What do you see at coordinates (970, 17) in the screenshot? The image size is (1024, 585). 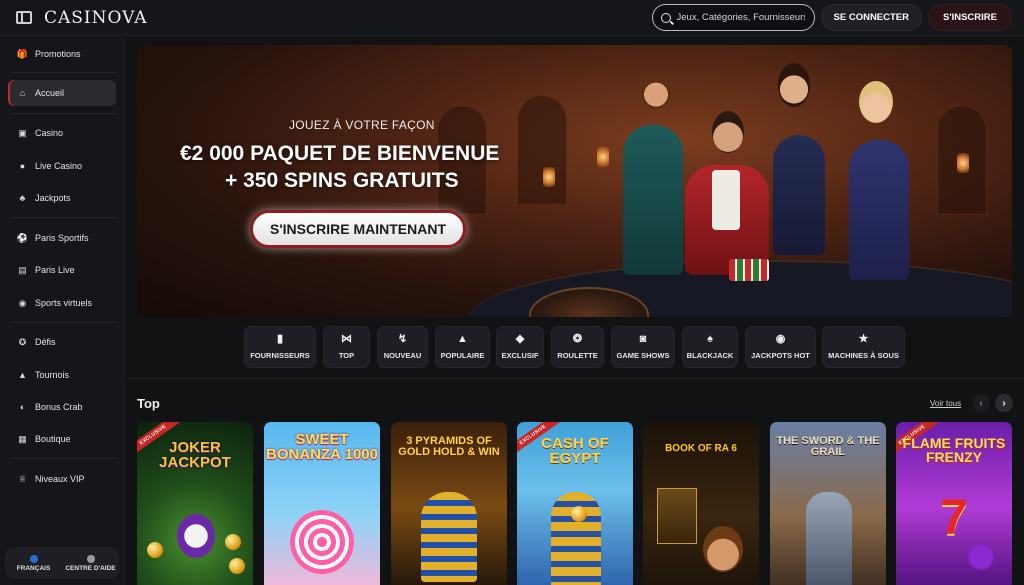 I see `signup-button: S'INSCRIRE` at bounding box center [970, 17].